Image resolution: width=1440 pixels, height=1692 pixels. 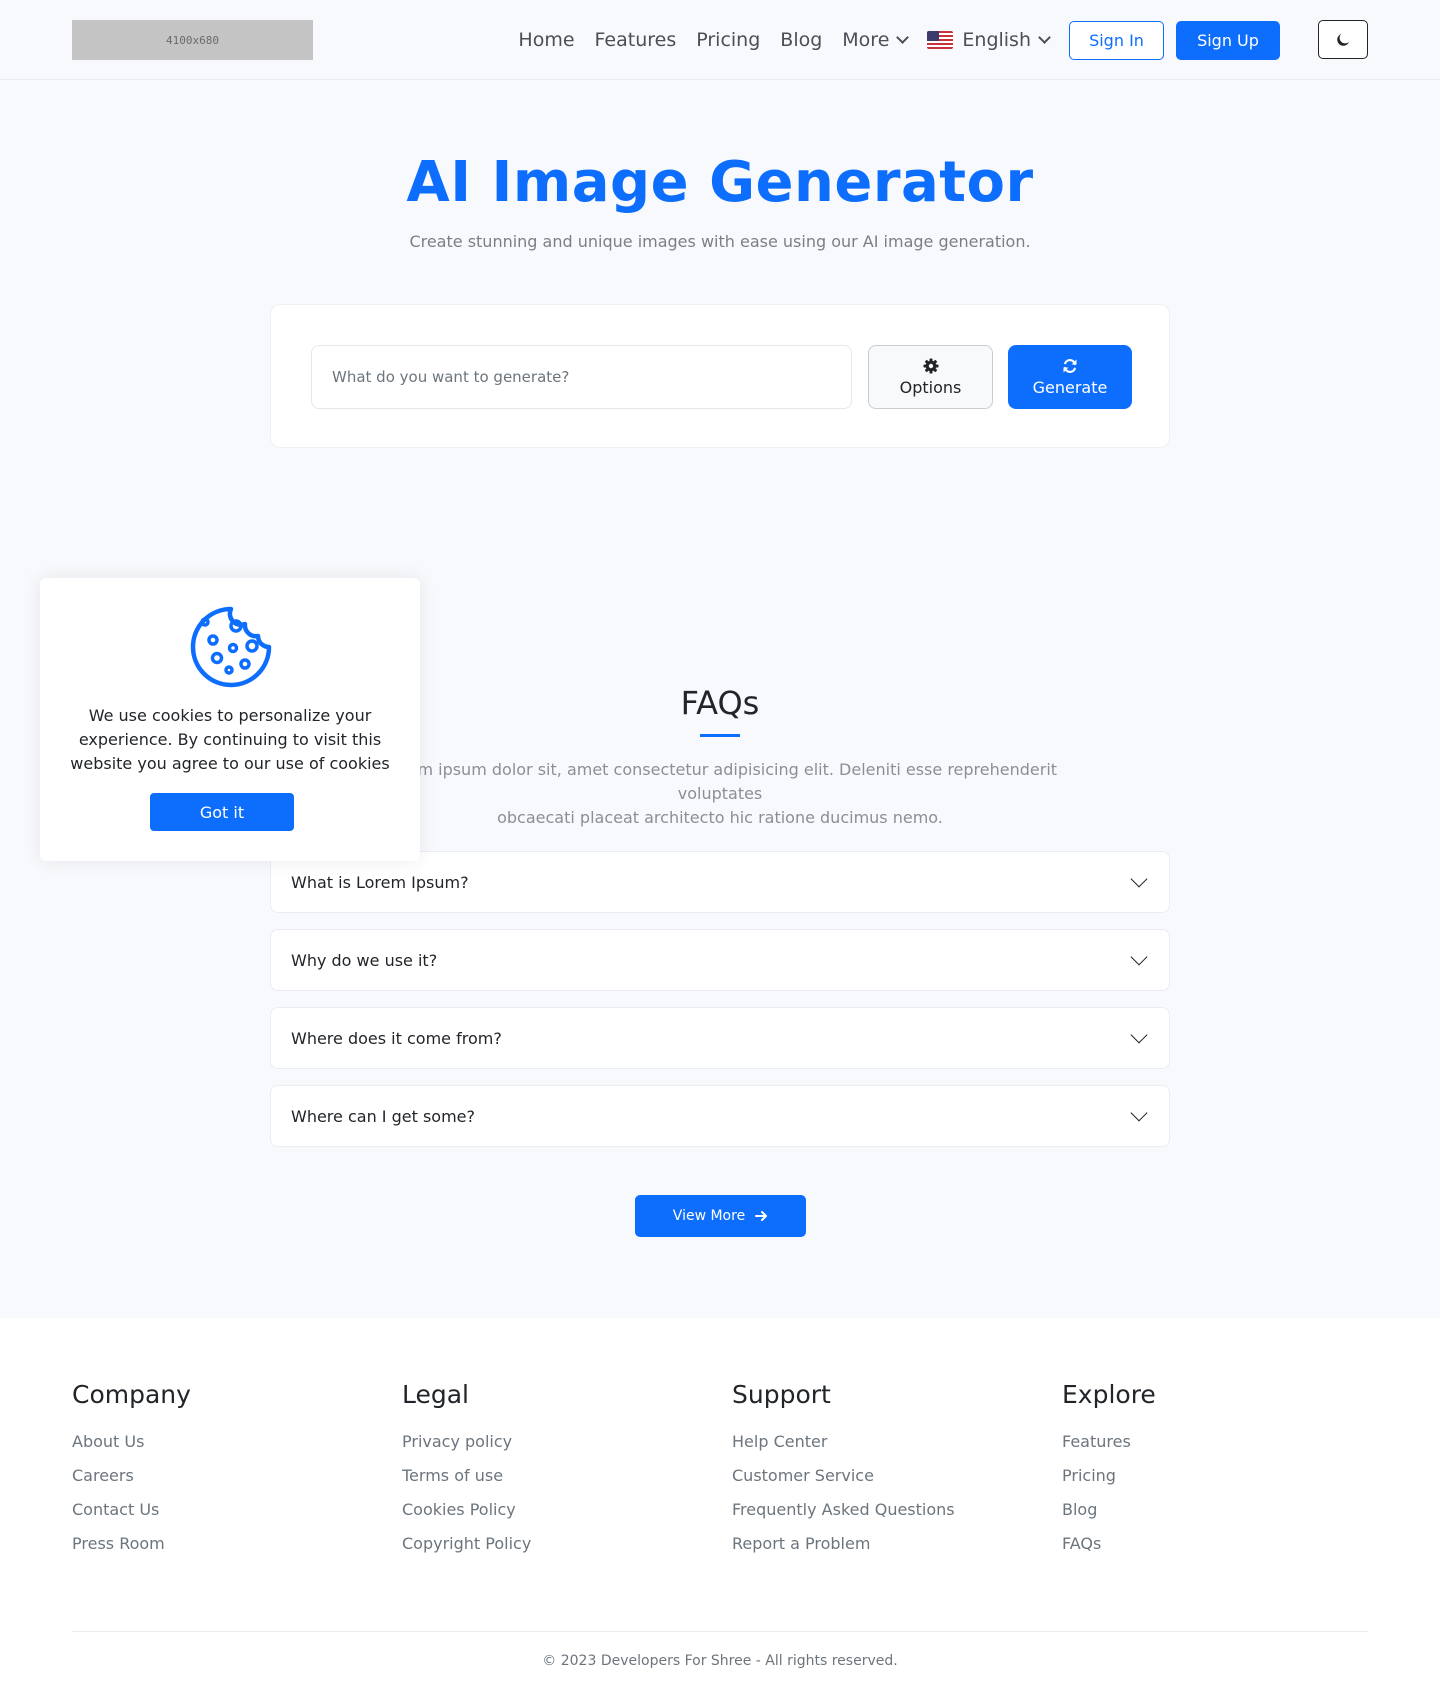 I want to click on logo: 4100x680, so click(x=192, y=40).